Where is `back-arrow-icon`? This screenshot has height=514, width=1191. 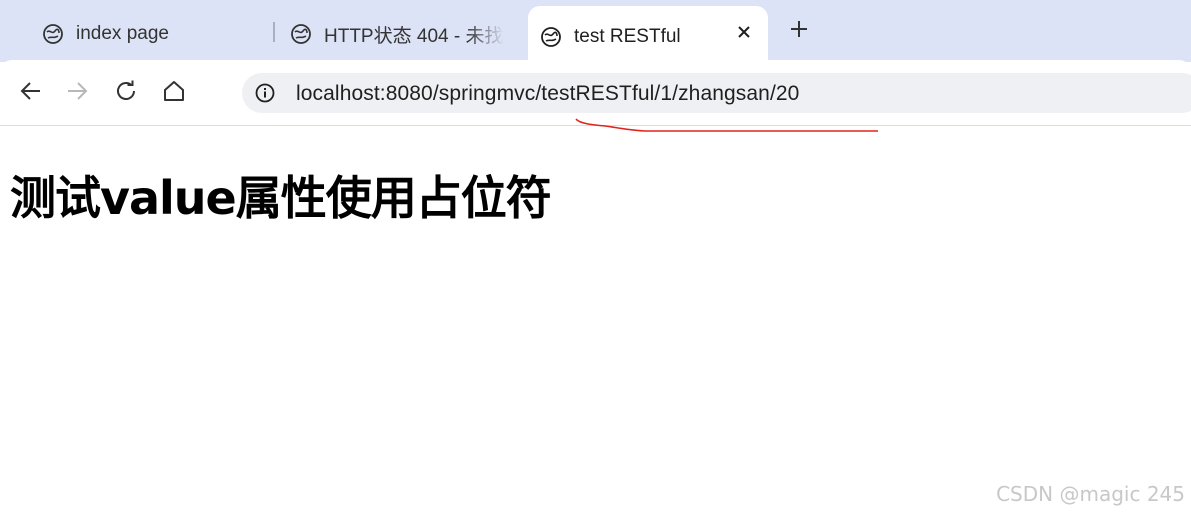
back-arrow-icon is located at coordinates (30, 91).